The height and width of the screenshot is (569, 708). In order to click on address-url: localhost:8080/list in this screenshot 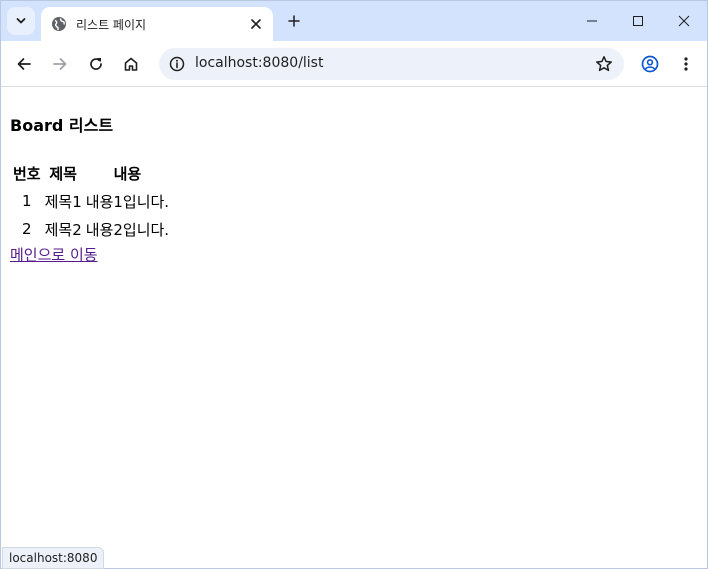, I will do `click(259, 63)`.